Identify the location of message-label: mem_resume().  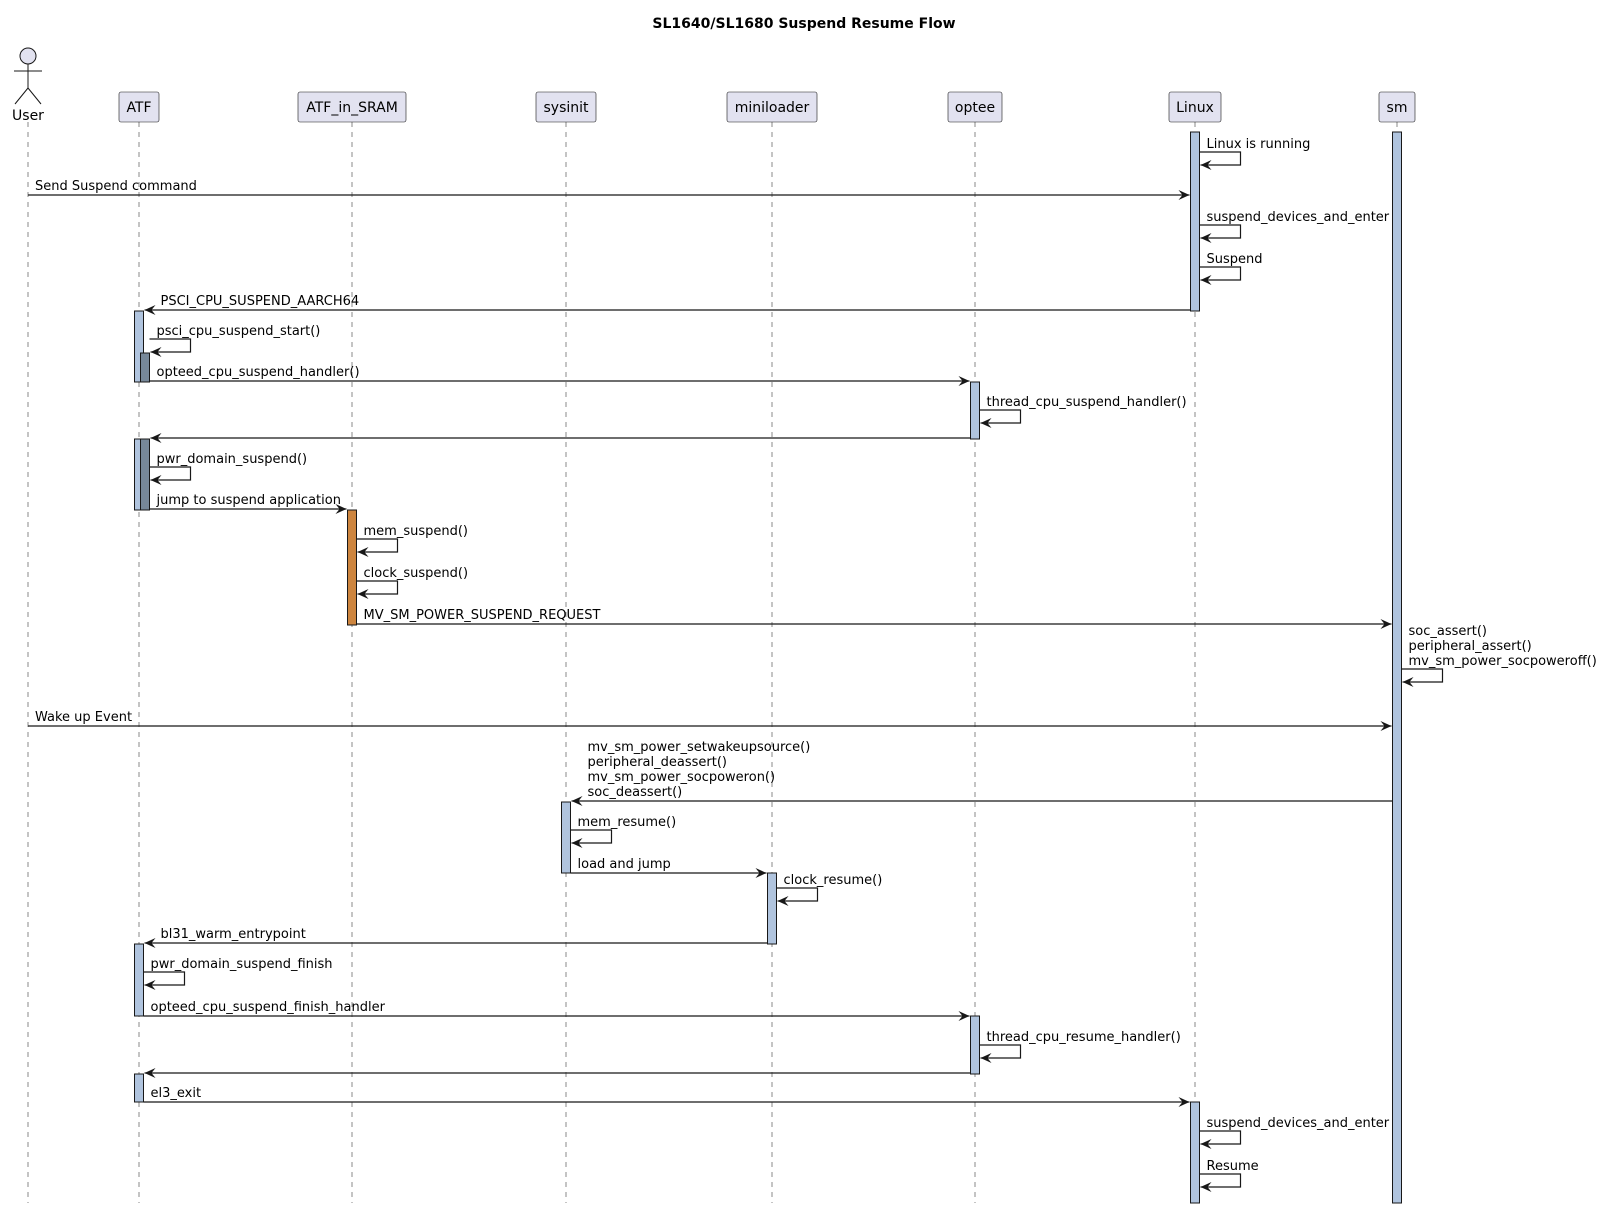
(627, 822).